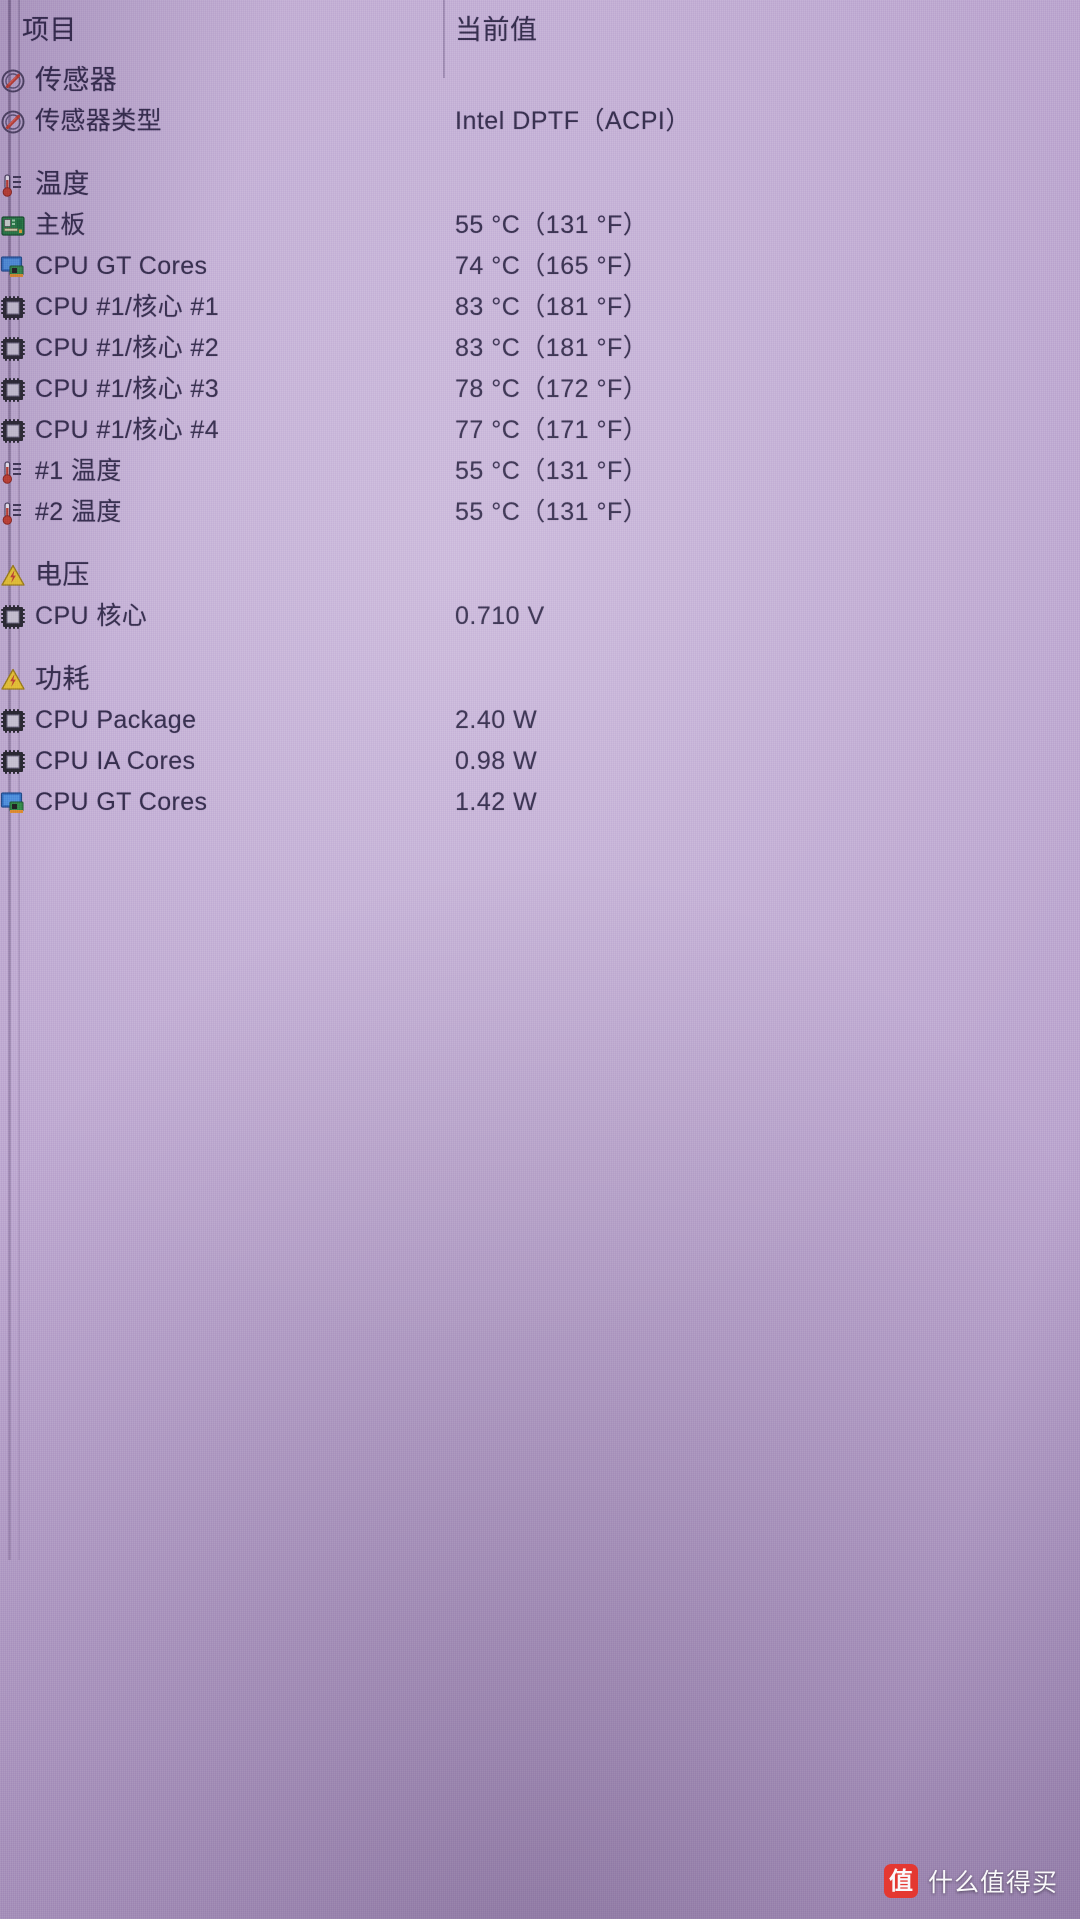  Describe the element at coordinates (13, 226) in the screenshot. I see `motherboard-icon` at that location.